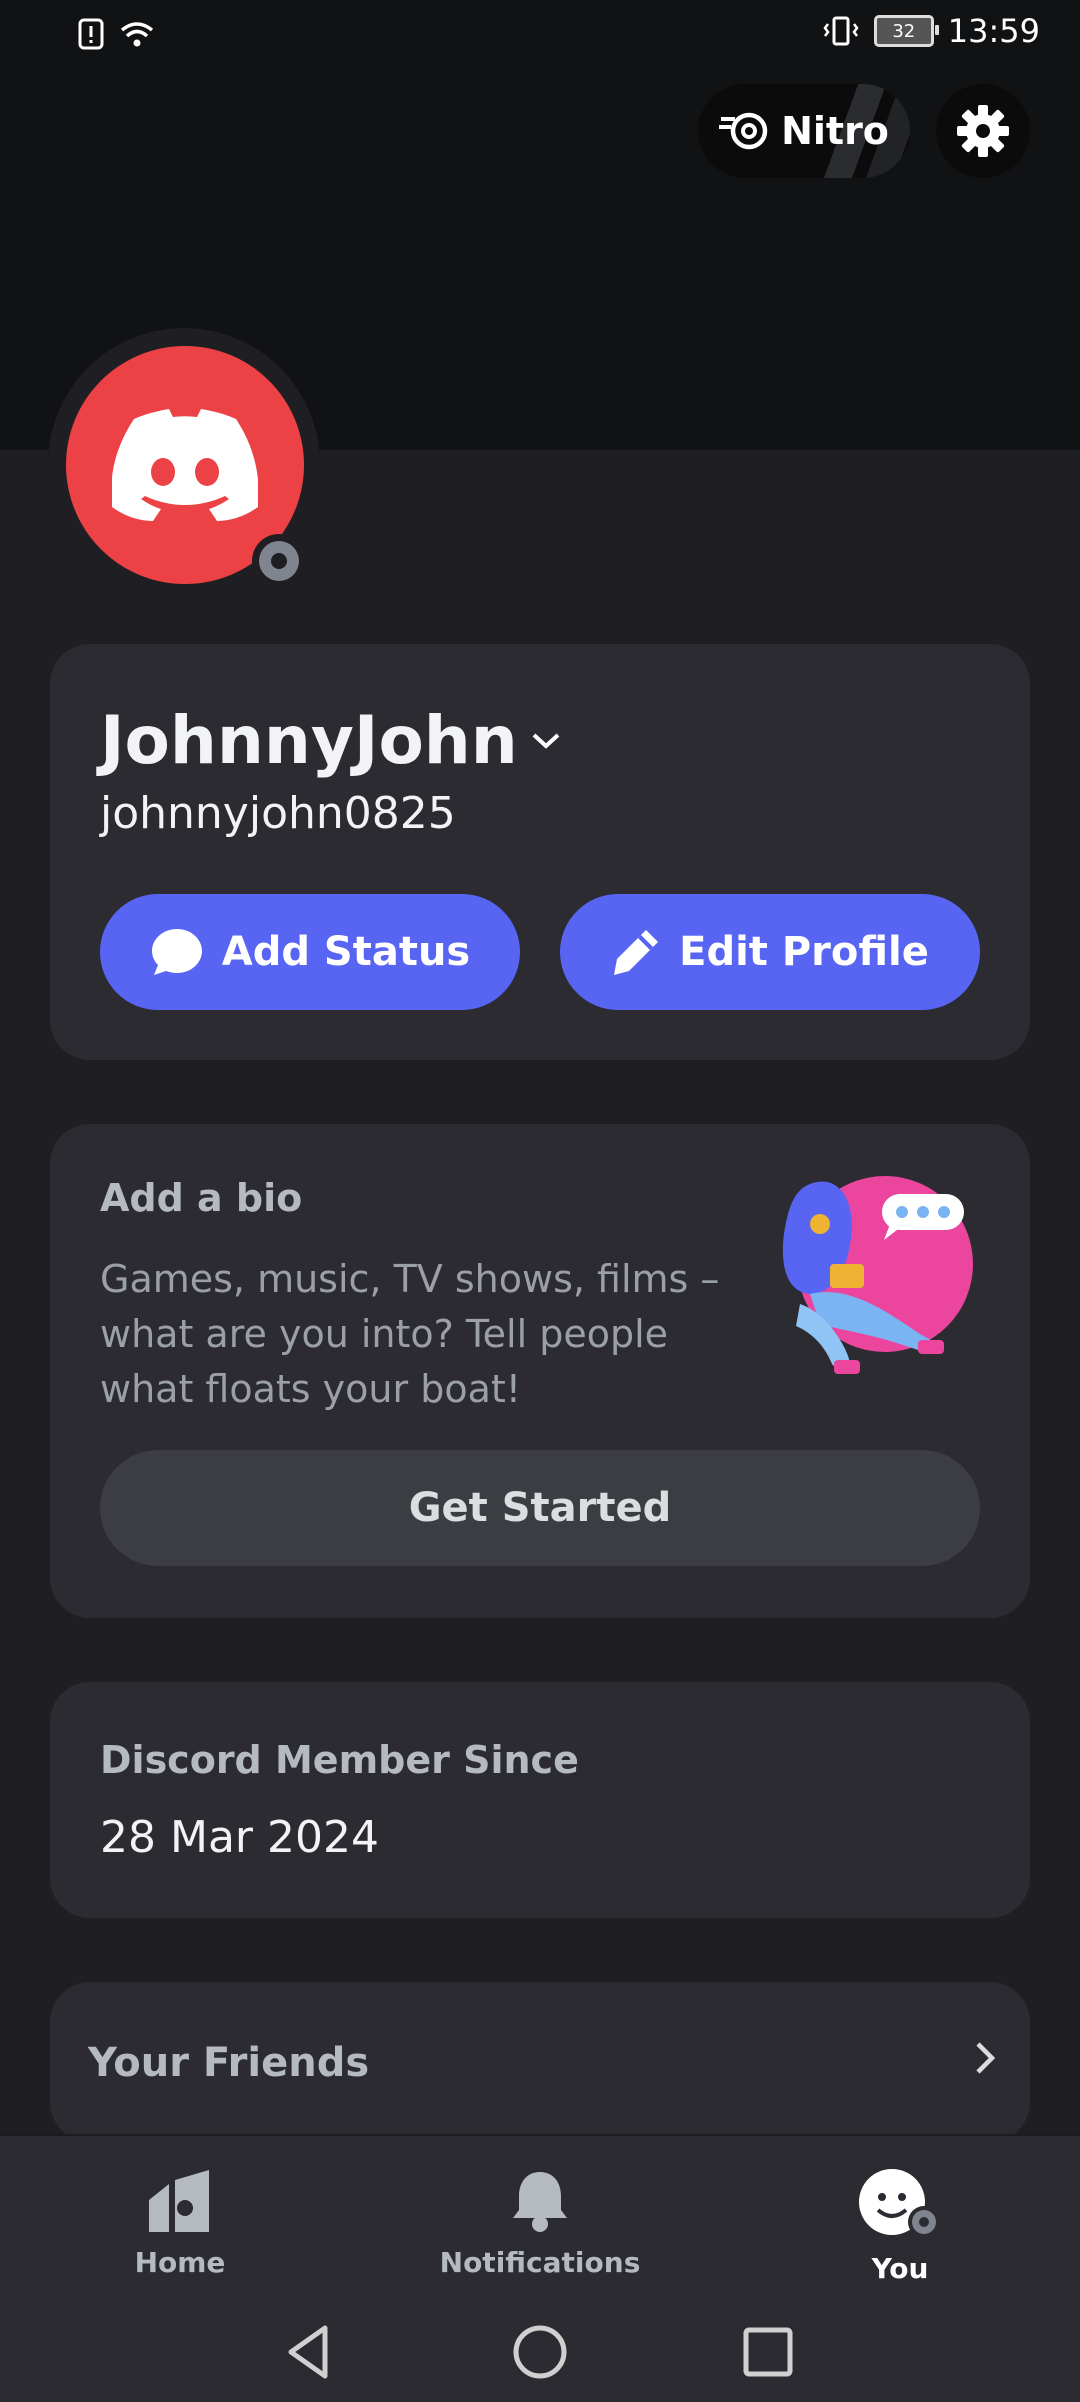  What do you see at coordinates (636, 952) in the screenshot?
I see `pencil-icon` at bounding box center [636, 952].